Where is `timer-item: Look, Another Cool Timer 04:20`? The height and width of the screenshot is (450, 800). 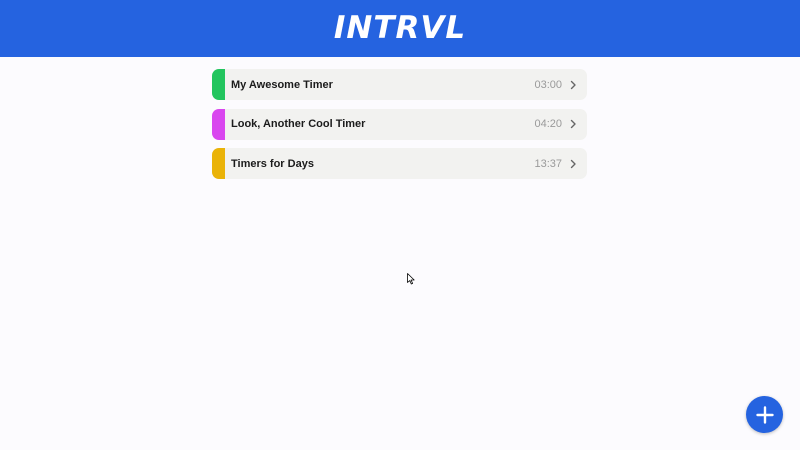
timer-item: Look, Another Cool Timer 04:20 is located at coordinates (399, 124).